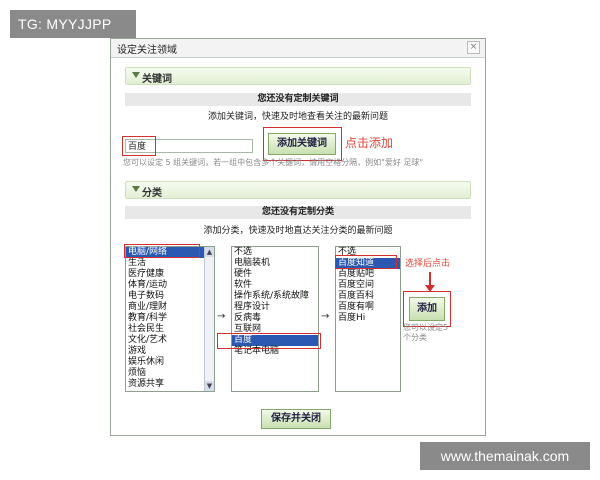 The image size is (600, 480). What do you see at coordinates (275, 274) in the screenshot?
I see `list-item: 硬件` at bounding box center [275, 274].